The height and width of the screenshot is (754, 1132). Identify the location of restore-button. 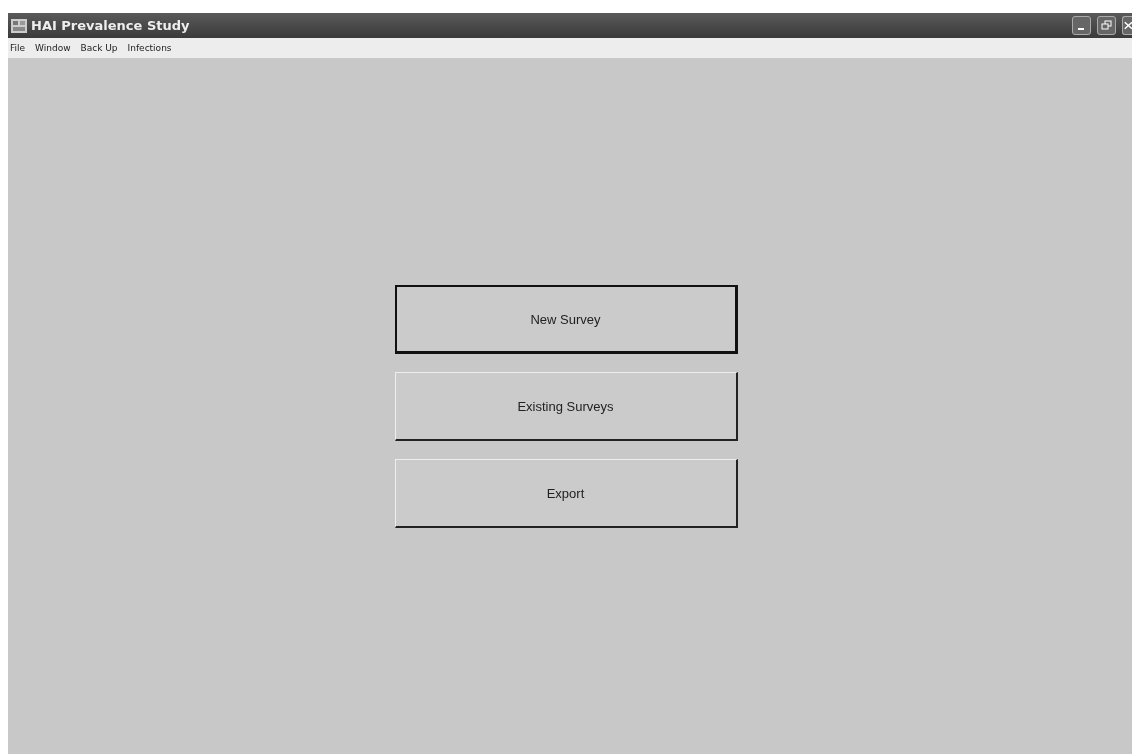
(1106, 25).